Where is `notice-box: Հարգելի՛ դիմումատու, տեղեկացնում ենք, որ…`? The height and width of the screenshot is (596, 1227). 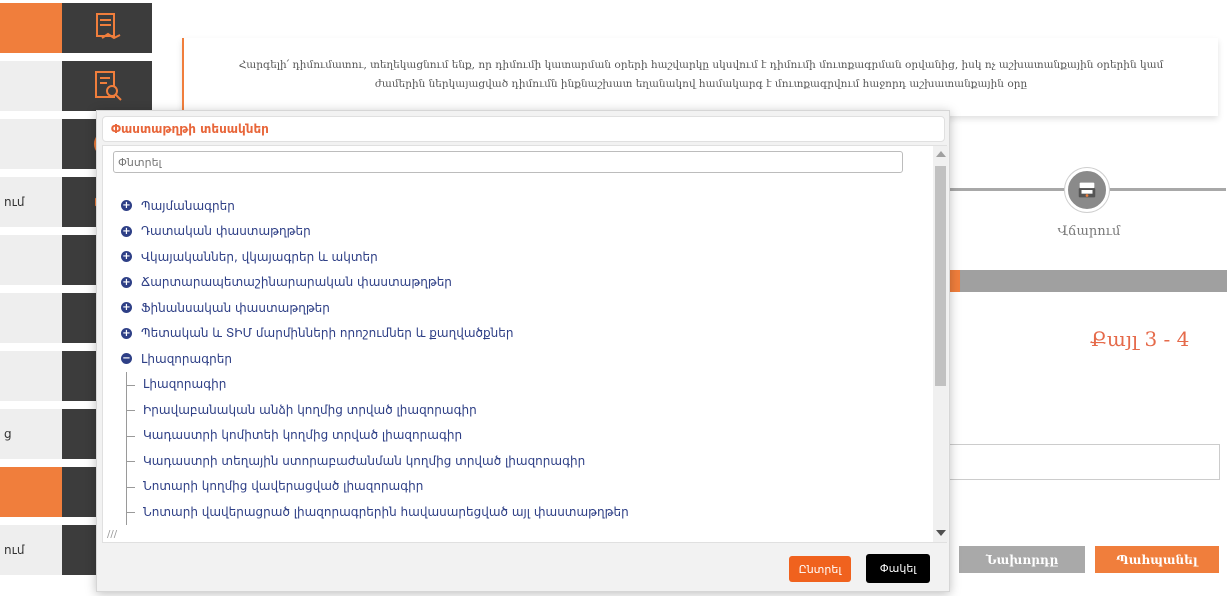
notice-box: Հարգելի՛ դիմումատու, տեղեկացնում ենք, որ… is located at coordinates (700, 77).